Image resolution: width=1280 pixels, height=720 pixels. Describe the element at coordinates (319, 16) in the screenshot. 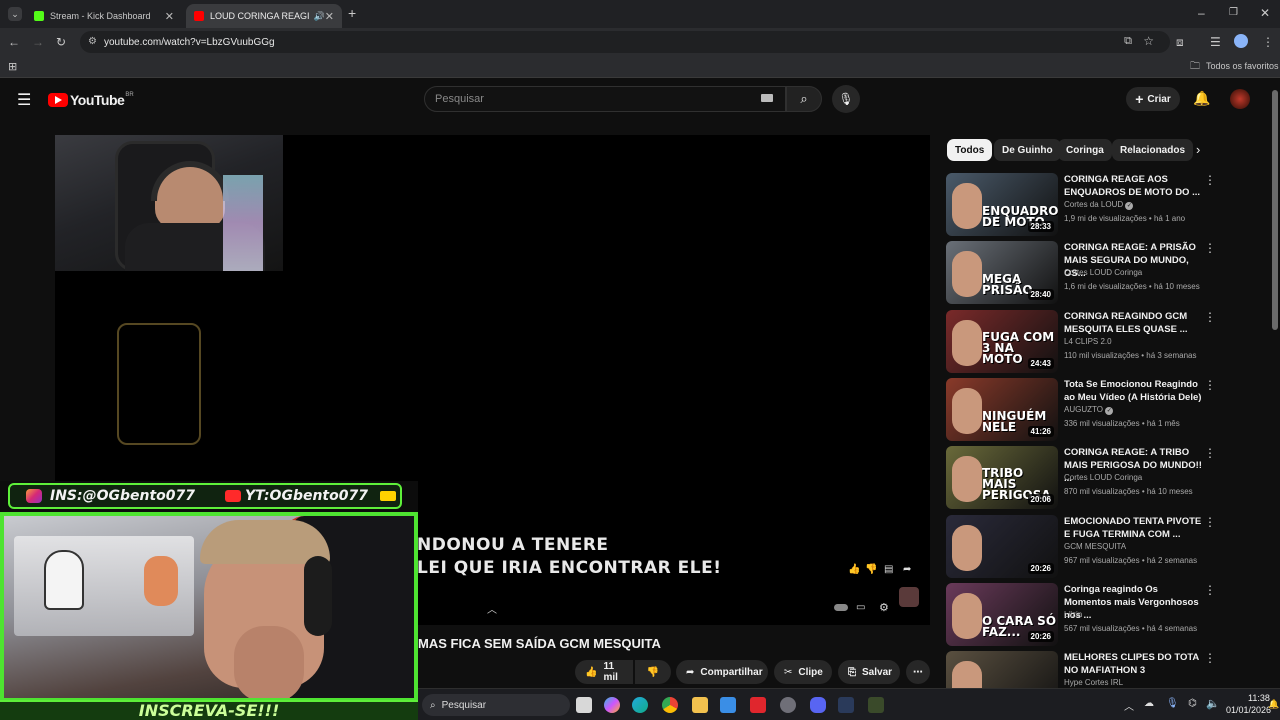

I see `speaker-icon: 🔊` at that location.